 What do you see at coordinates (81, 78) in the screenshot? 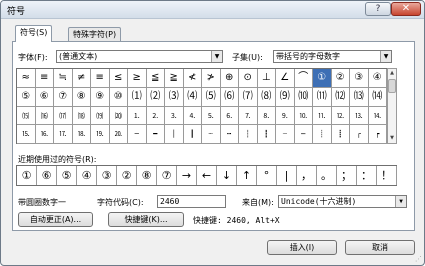
I see `symbol-cell: ≠` at bounding box center [81, 78].